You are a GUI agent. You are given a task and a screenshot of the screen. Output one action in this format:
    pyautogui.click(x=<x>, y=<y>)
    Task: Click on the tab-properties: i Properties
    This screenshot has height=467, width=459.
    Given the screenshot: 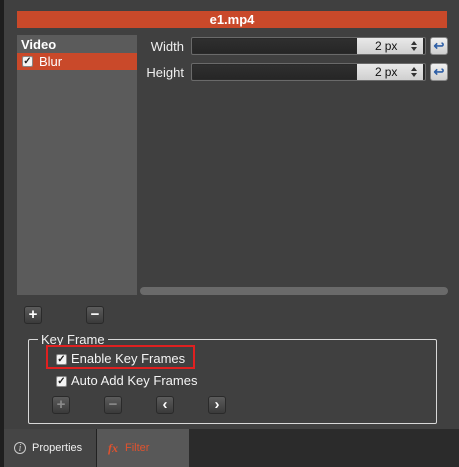 What is the action you would take?
    pyautogui.click(x=50, y=448)
    